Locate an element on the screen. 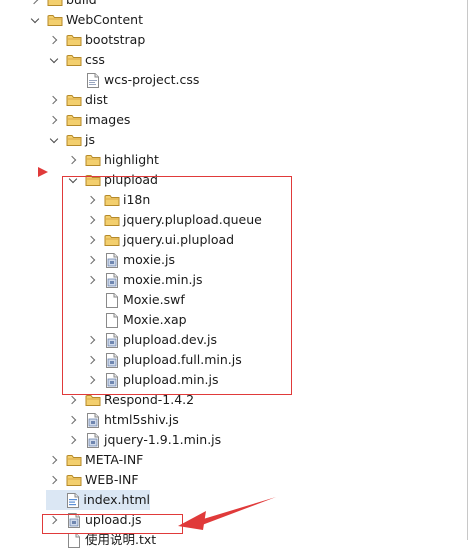  css-file-icon is located at coordinates (93, 80).